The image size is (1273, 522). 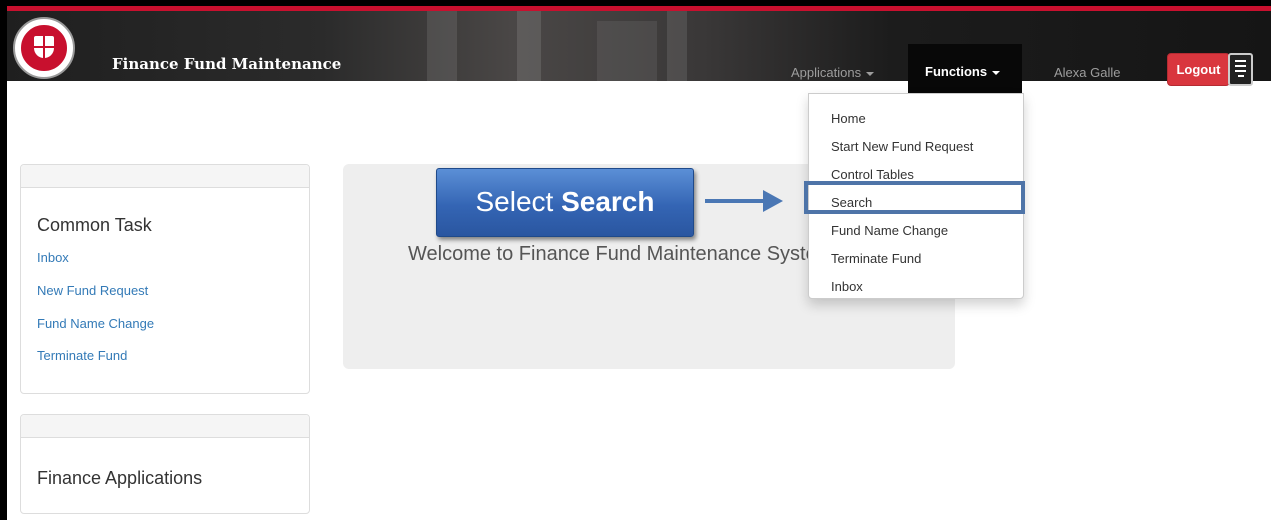 I want to click on sidebar-link-new-fund-request: New Fund Request, so click(x=92, y=290).